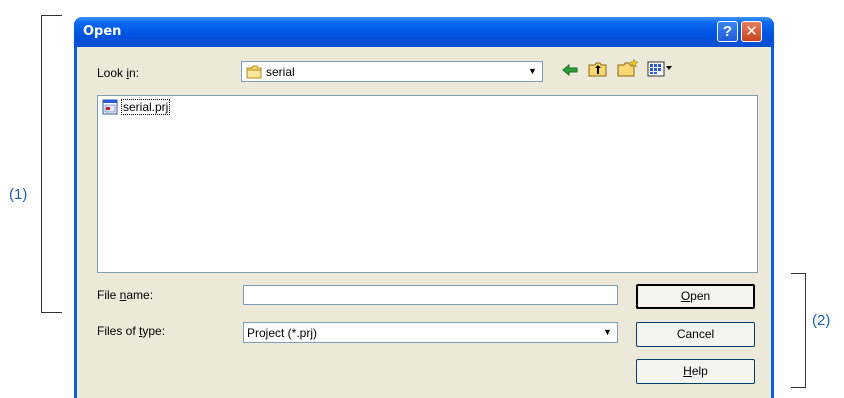  I want to click on cancel-button: Cancel, so click(695, 334).